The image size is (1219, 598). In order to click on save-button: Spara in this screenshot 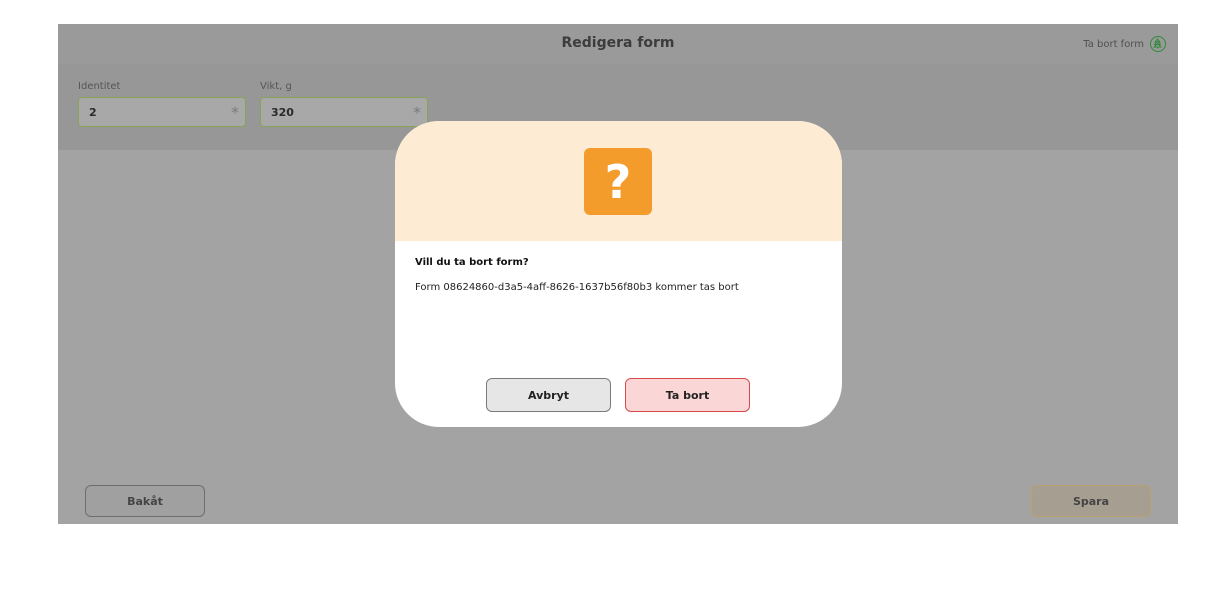, I will do `click(1091, 501)`.